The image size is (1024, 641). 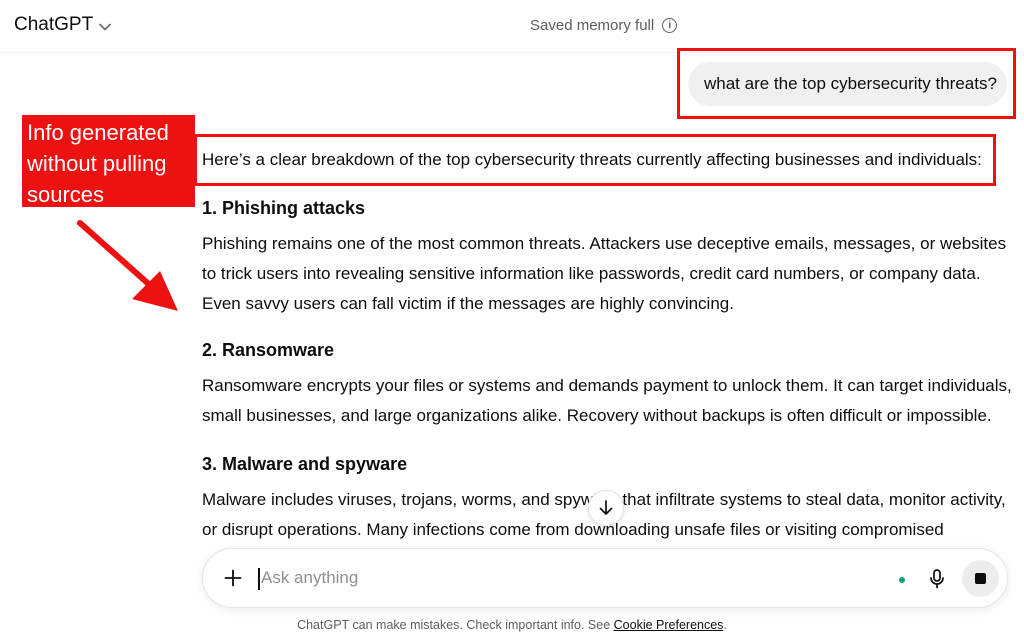 I want to click on composer, so click(x=605, y=578).